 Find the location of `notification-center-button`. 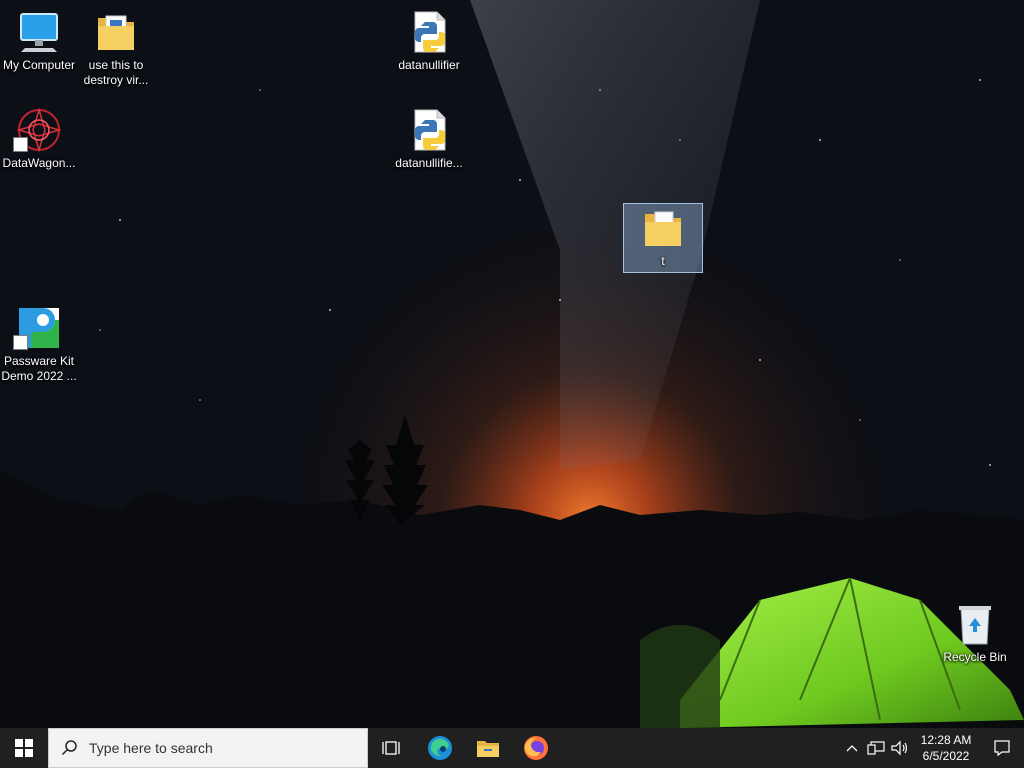

notification-center-button is located at coordinates (1002, 748).